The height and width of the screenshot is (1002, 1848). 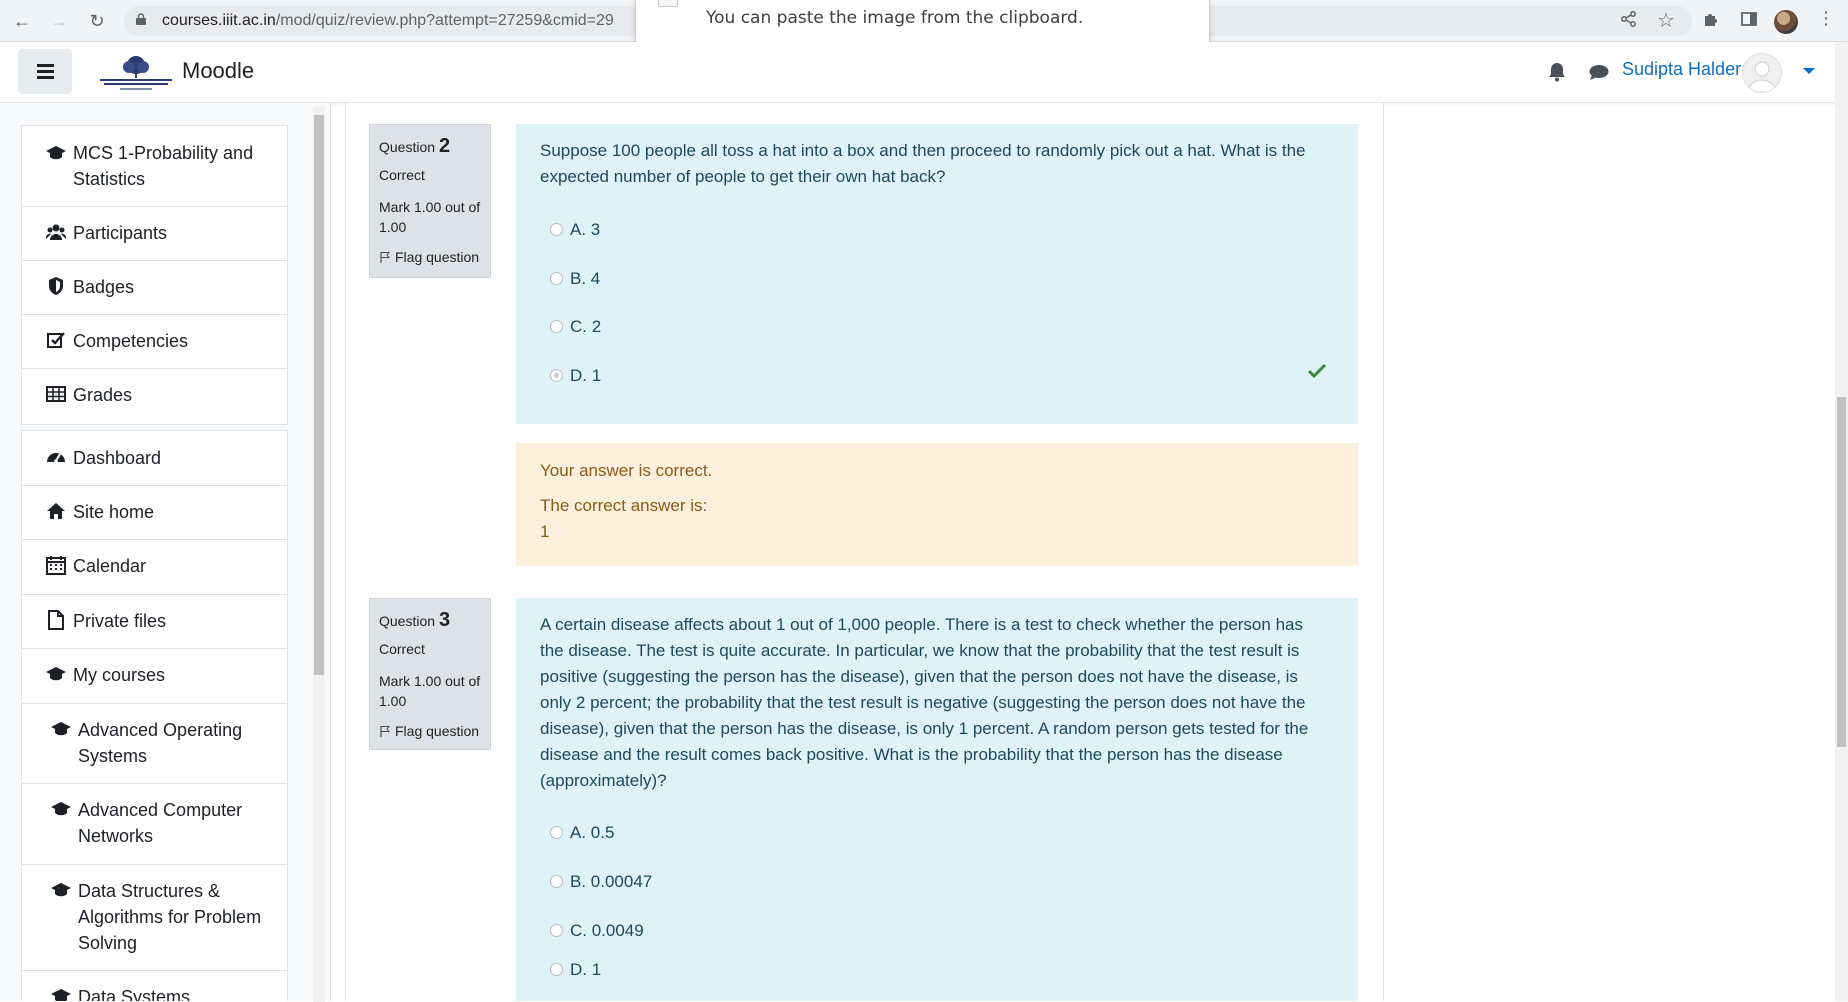 I want to click on feedback-correct-label: The correct answer is:, so click(x=624, y=505).